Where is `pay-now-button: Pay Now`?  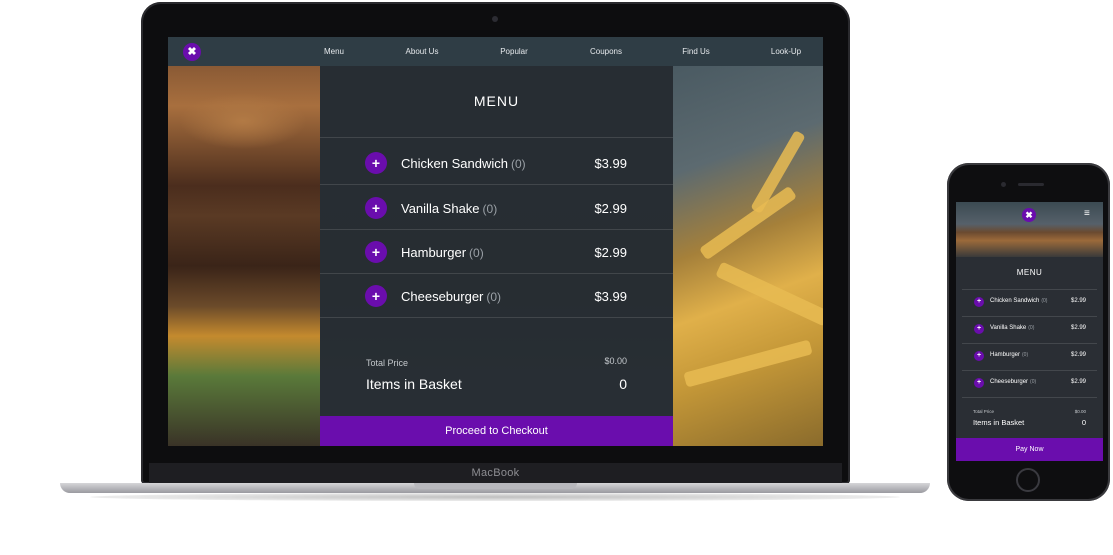
pay-now-button: Pay Now is located at coordinates (1029, 449).